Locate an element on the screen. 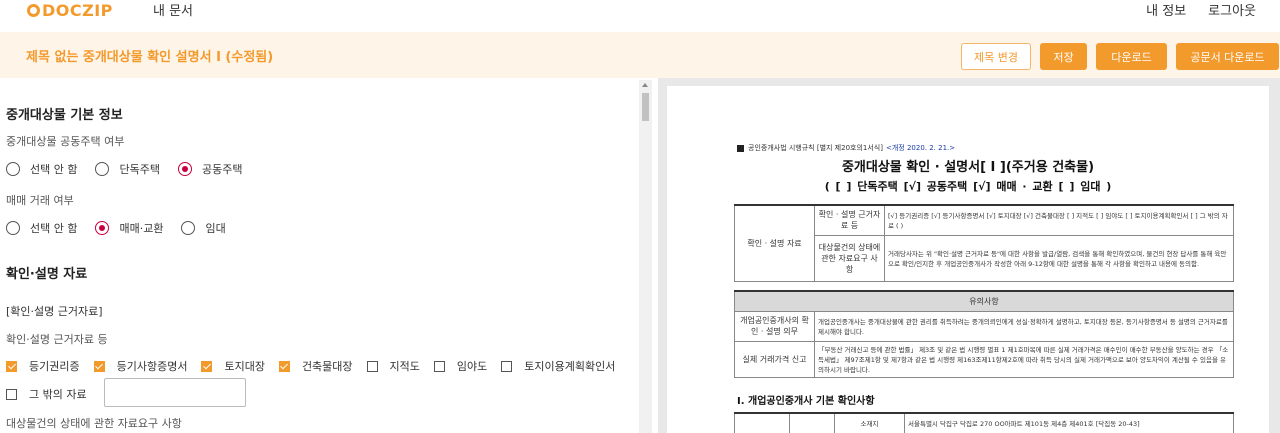 The width and height of the screenshot is (1280, 433). preview-title: 중개대상물 확인 · 설명서[ I ](주거용 건축물) is located at coordinates (968, 167).